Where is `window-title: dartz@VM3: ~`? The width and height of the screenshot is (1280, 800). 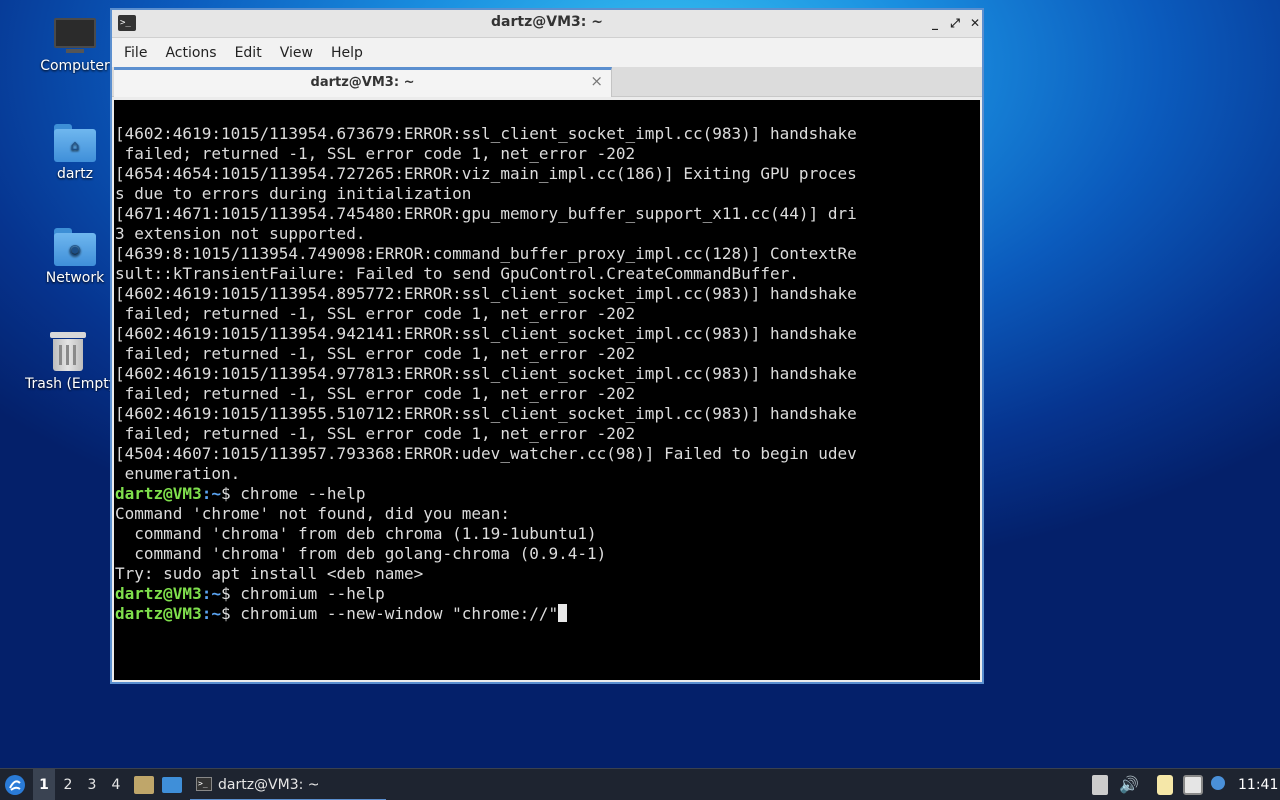 window-title: dartz@VM3: ~ is located at coordinates (547, 22).